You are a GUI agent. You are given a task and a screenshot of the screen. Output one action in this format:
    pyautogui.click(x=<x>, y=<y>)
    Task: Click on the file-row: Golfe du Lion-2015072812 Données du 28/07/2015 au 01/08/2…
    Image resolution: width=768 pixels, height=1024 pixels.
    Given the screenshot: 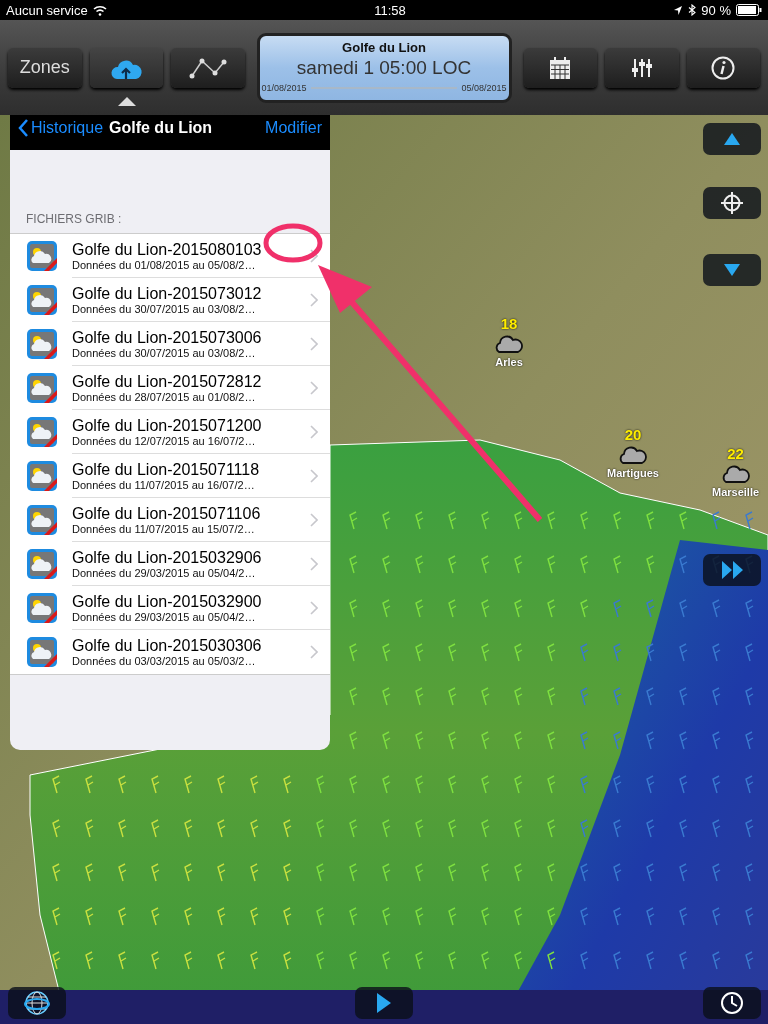 What is the action you would take?
    pyautogui.click(x=170, y=388)
    